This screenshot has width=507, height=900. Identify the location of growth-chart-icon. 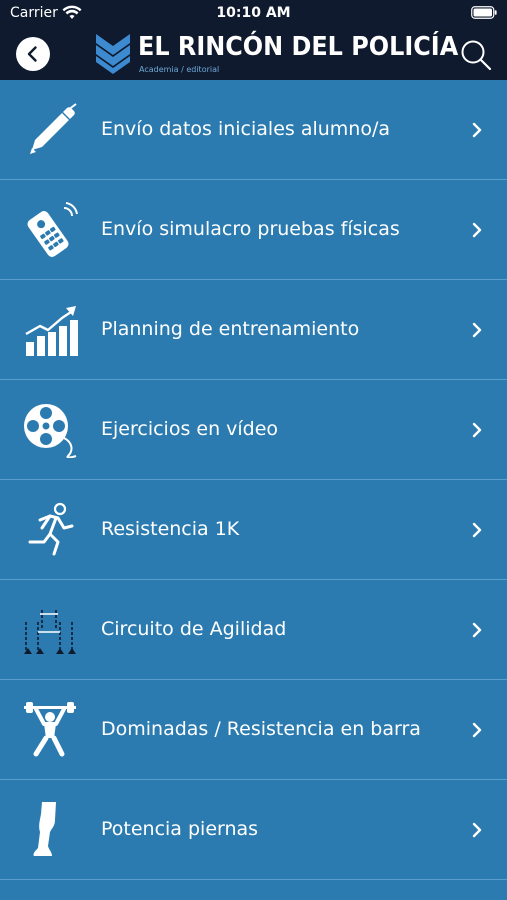
(51, 331).